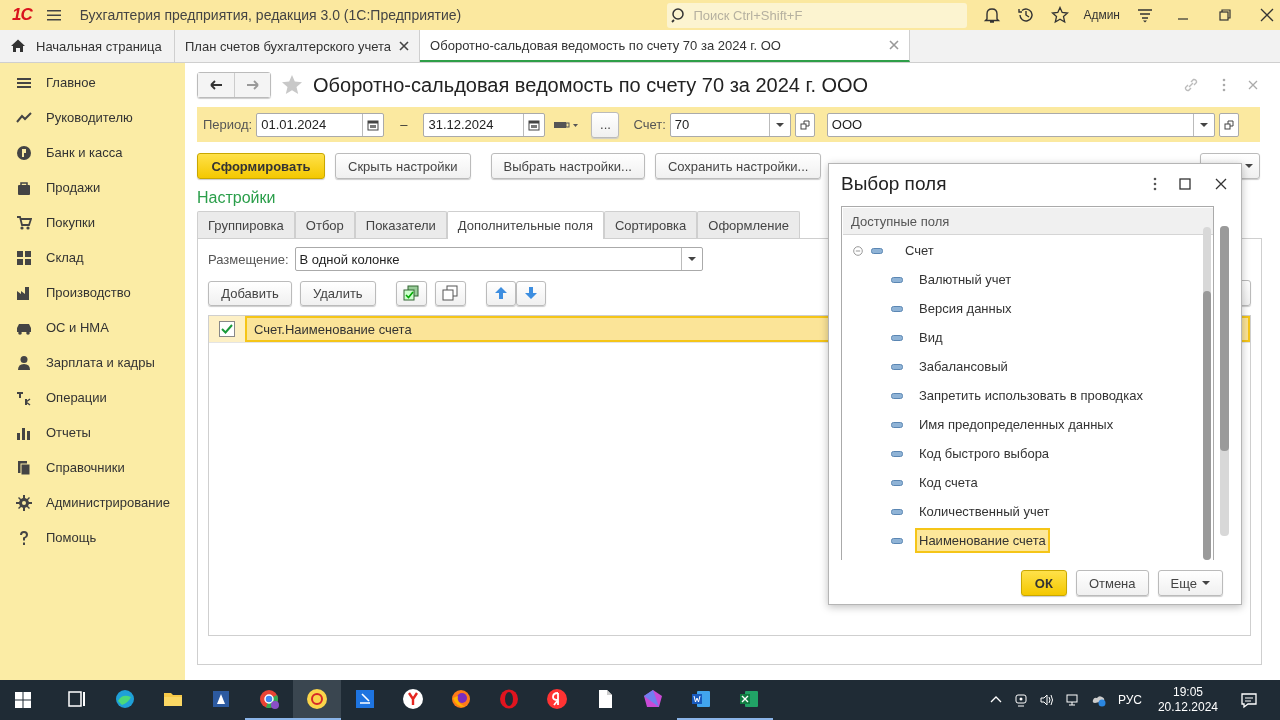 The width and height of the screenshot is (1280, 720). Describe the element at coordinates (1016, 424) in the screenshot. I see `tree-item: Имя предопределенных данных` at that location.